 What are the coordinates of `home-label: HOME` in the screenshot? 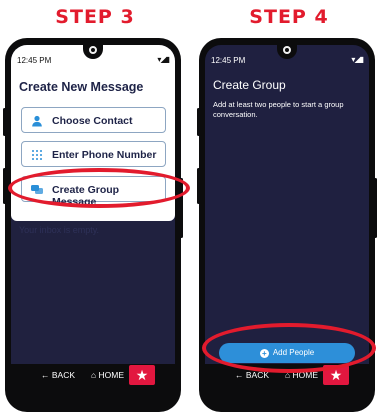 It's located at (111, 375).